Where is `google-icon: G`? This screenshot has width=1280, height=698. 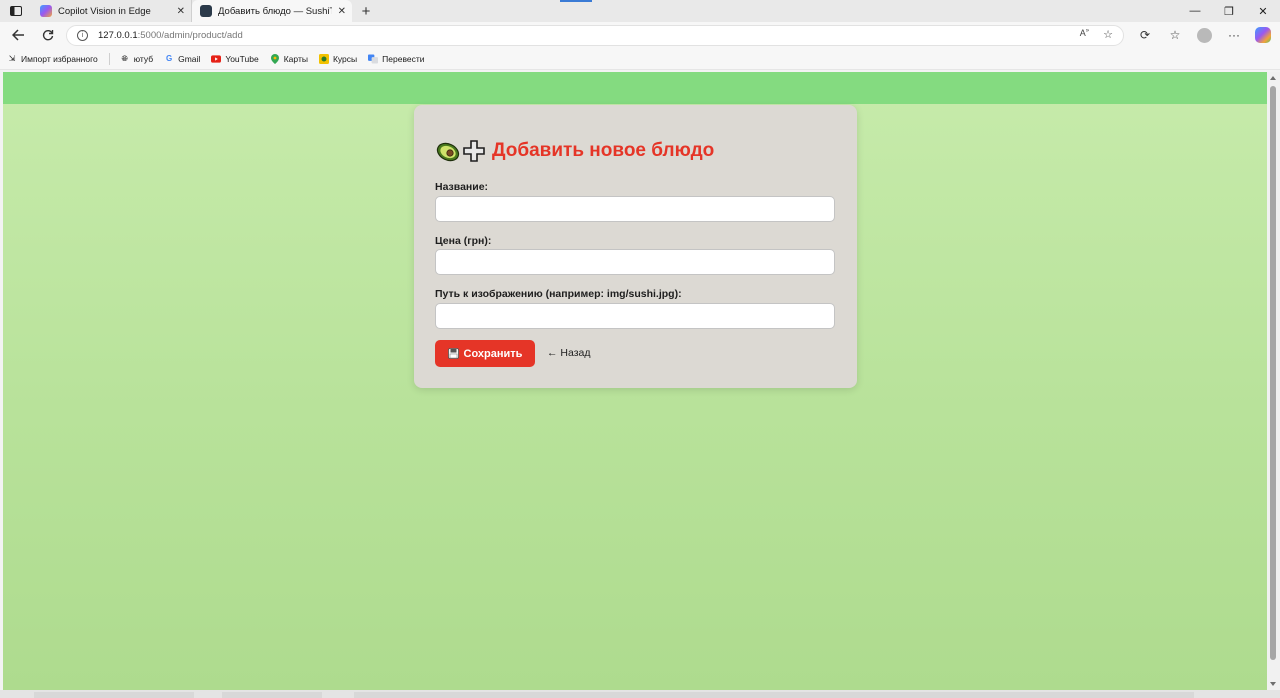 google-icon: G is located at coordinates (169, 58).